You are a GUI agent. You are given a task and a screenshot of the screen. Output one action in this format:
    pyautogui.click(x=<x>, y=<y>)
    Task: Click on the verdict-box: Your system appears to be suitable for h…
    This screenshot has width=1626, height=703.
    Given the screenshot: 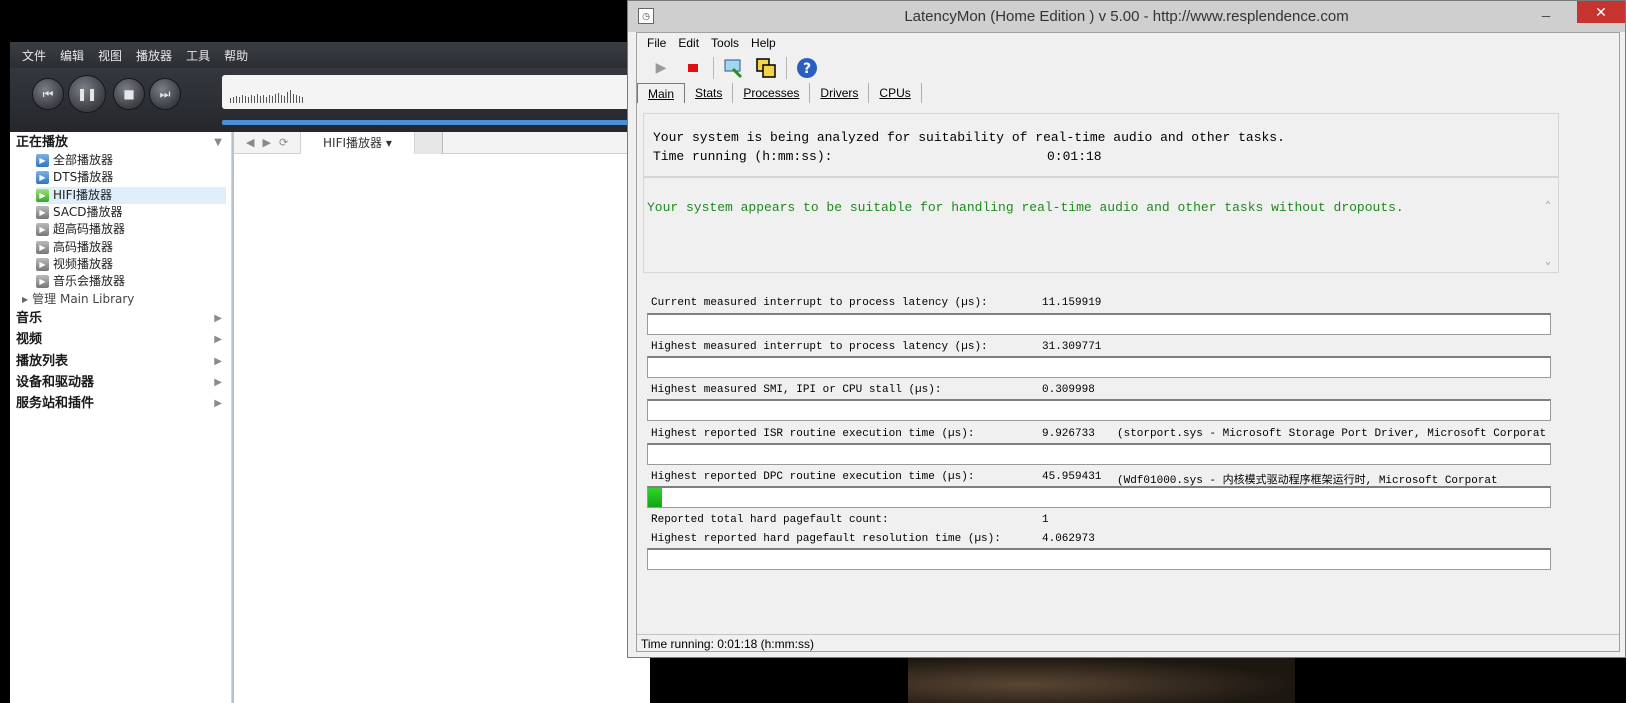 What is the action you would take?
    pyautogui.click(x=1101, y=225)
    